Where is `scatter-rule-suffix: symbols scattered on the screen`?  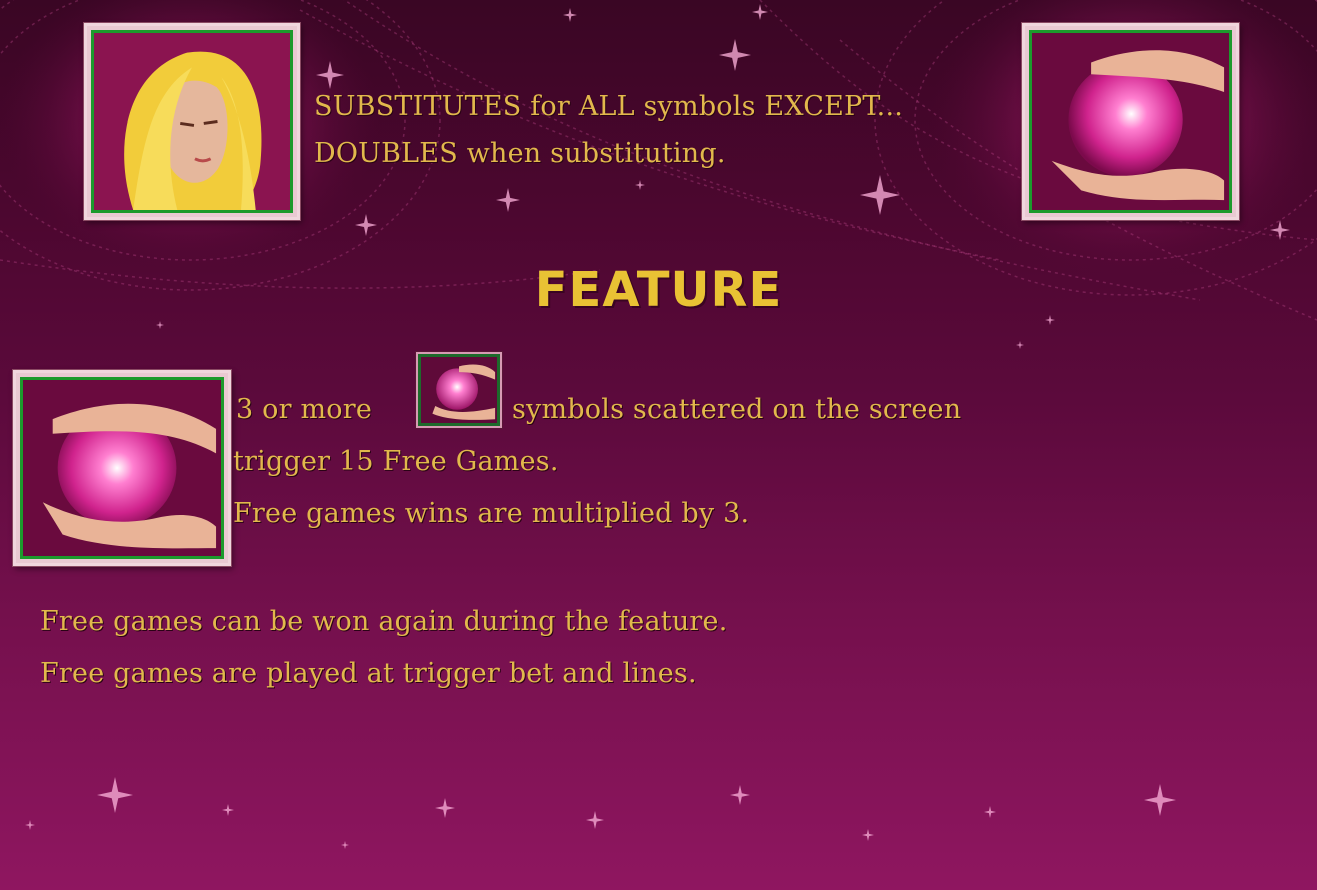 scatter-rule-suffix: symbols scattered on the screen is located at coordinates (737, 409).